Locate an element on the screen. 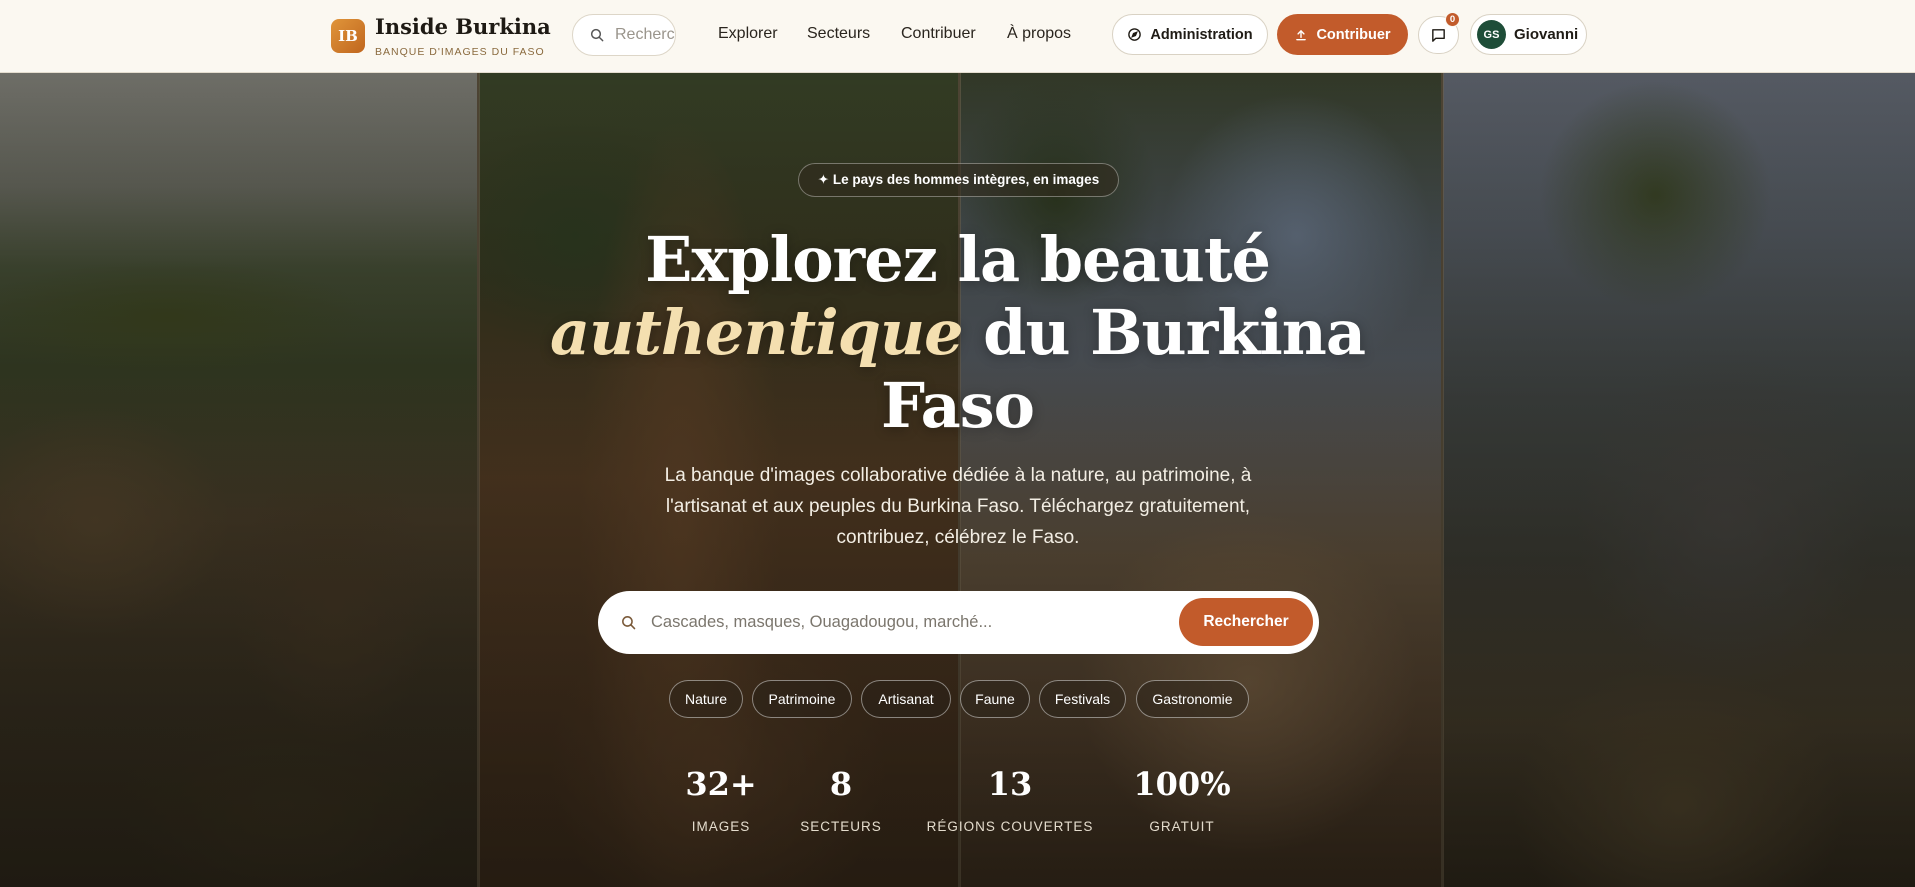  stat-regions-label: RÉGIONS COUVERTES is located at coordinates (1010, 826).